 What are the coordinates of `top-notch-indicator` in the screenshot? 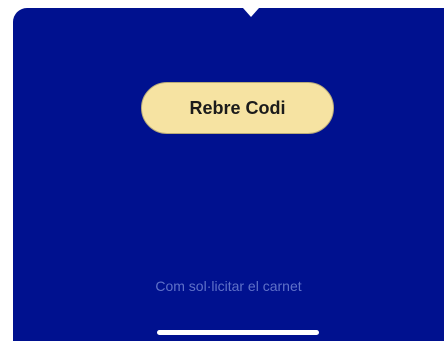 It's located at (251, 12).